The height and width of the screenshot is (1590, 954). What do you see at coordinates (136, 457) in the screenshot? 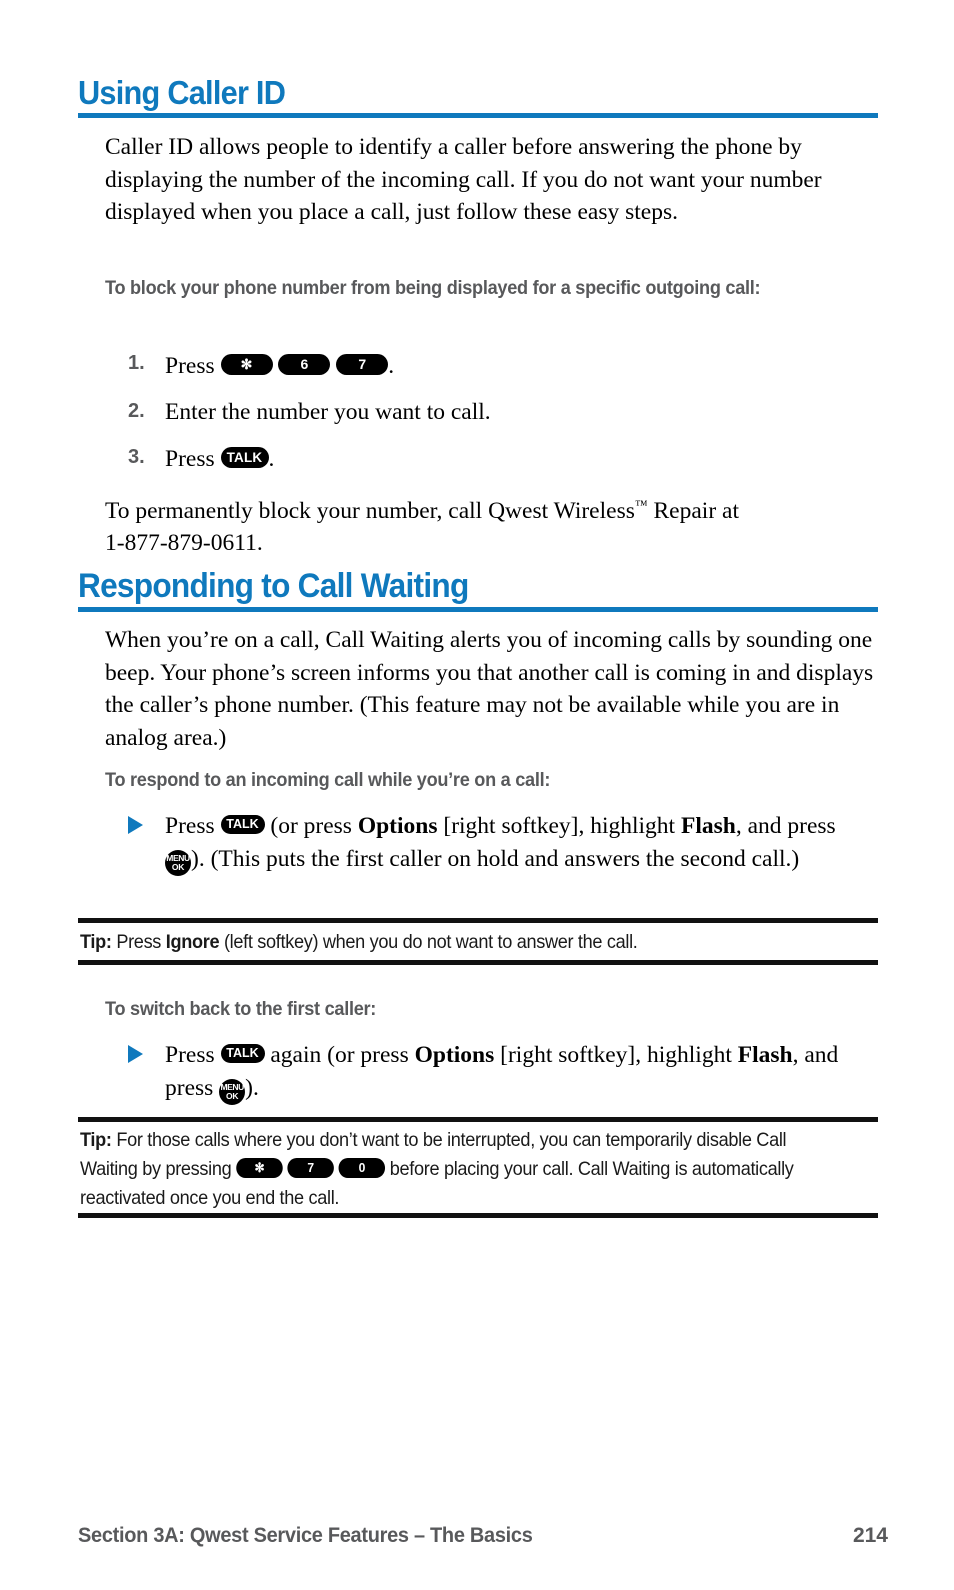
I see `step-number-3: 3.` at bounding box center [136, 457].